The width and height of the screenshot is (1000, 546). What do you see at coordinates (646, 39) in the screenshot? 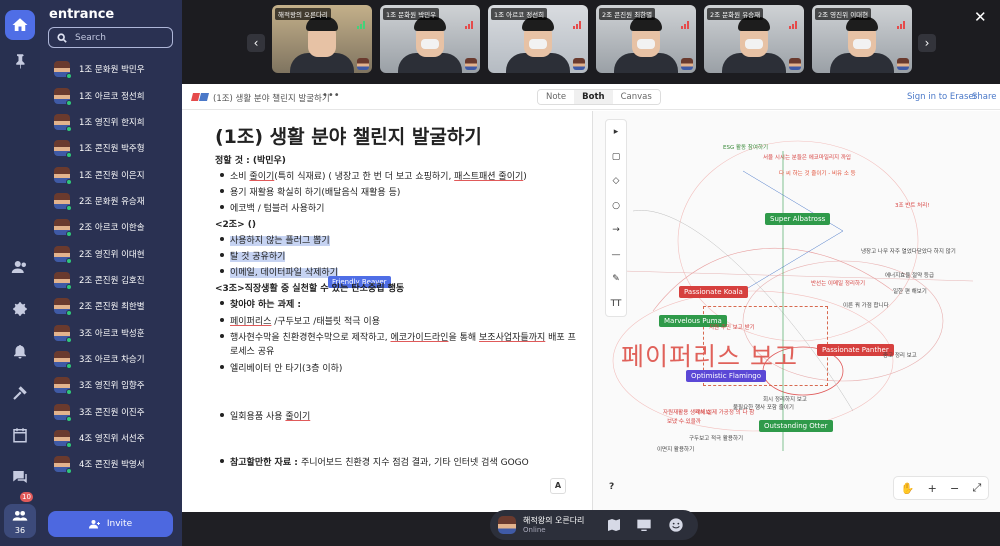
I see `video-tile: 2조 콘진원 최한별` at bounding box center [646, 39].